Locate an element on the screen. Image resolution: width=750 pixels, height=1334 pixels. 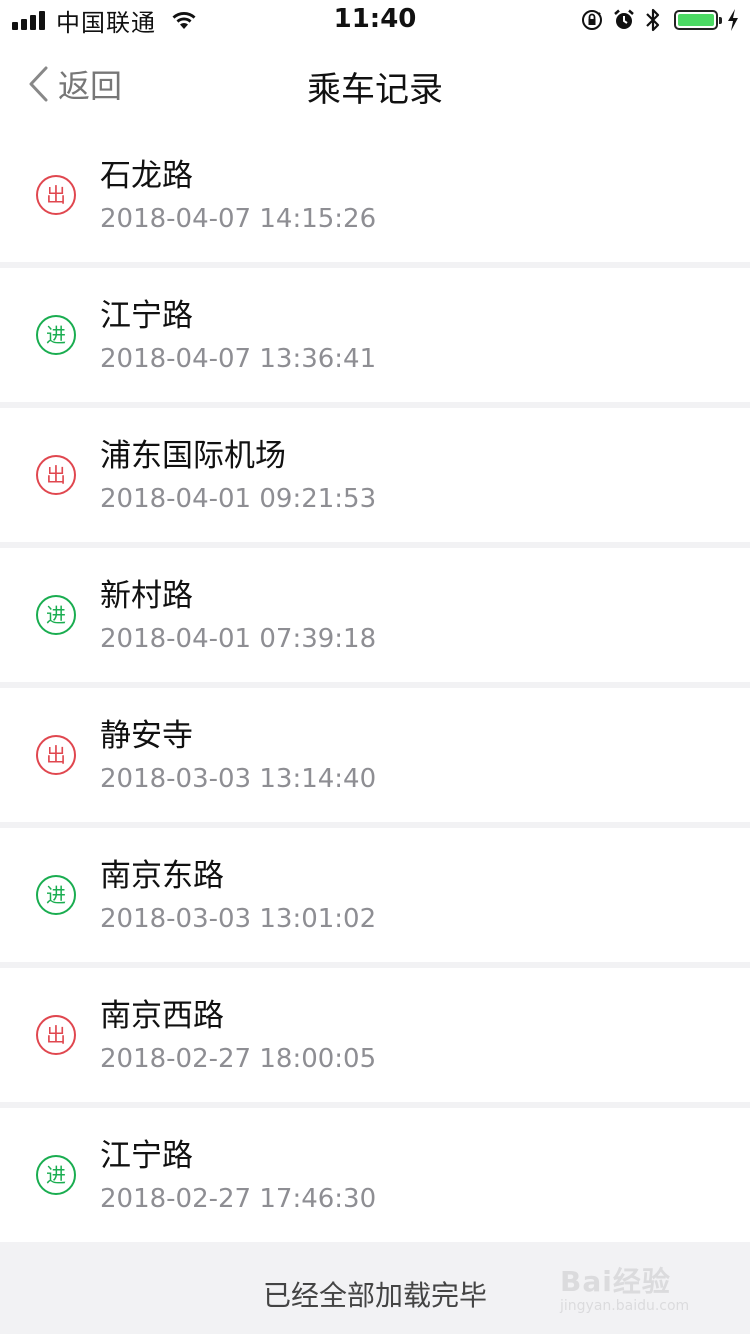
station-name: 南京东路 is located at coordinates (162, 876).